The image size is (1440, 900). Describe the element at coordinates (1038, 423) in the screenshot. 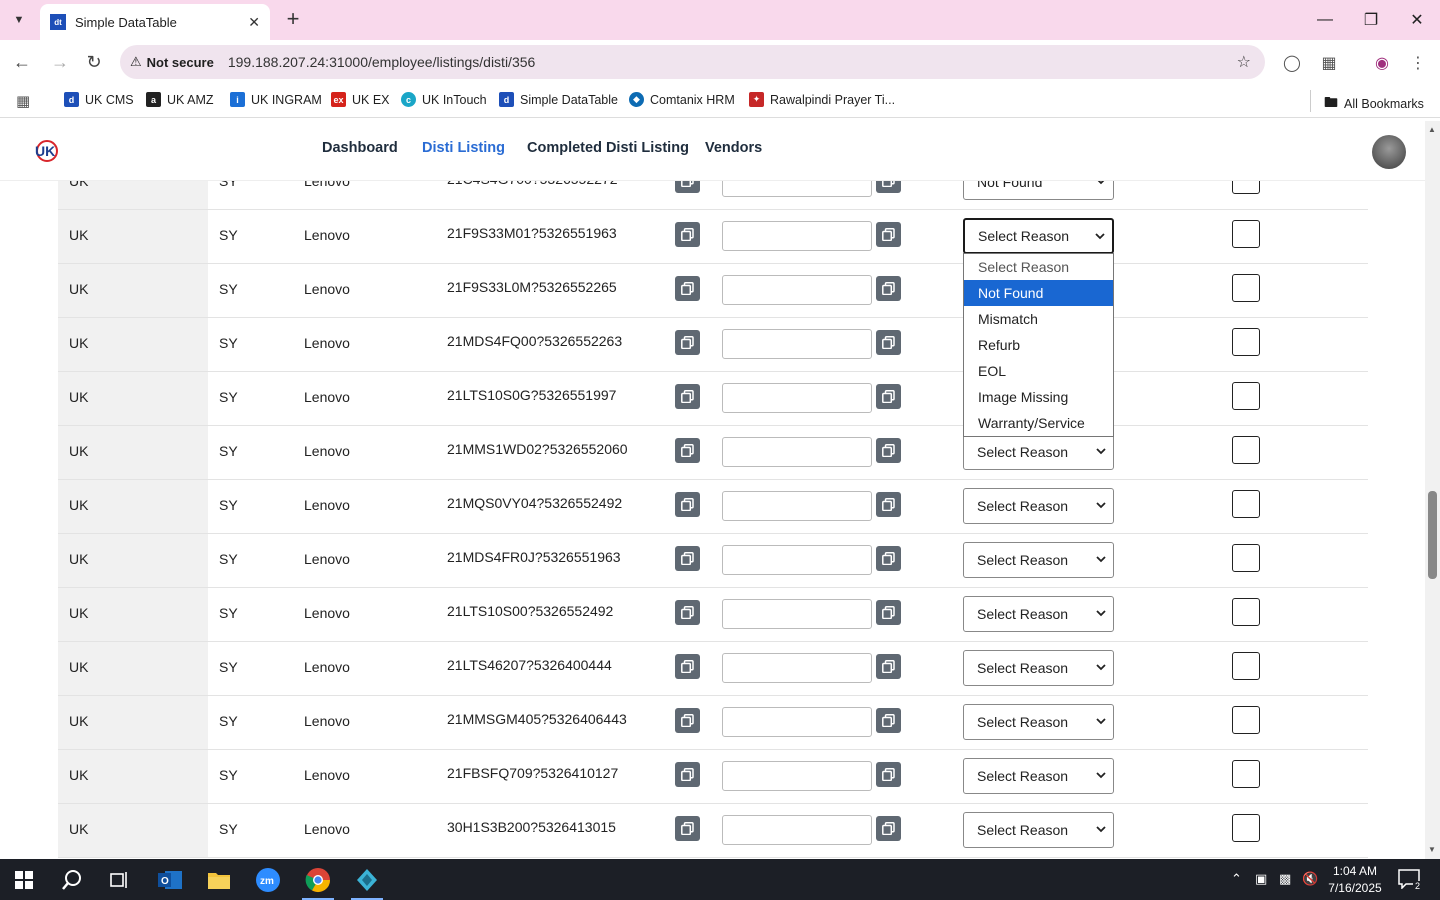

I see `dropdown-option: Warranty/Service` at that location.